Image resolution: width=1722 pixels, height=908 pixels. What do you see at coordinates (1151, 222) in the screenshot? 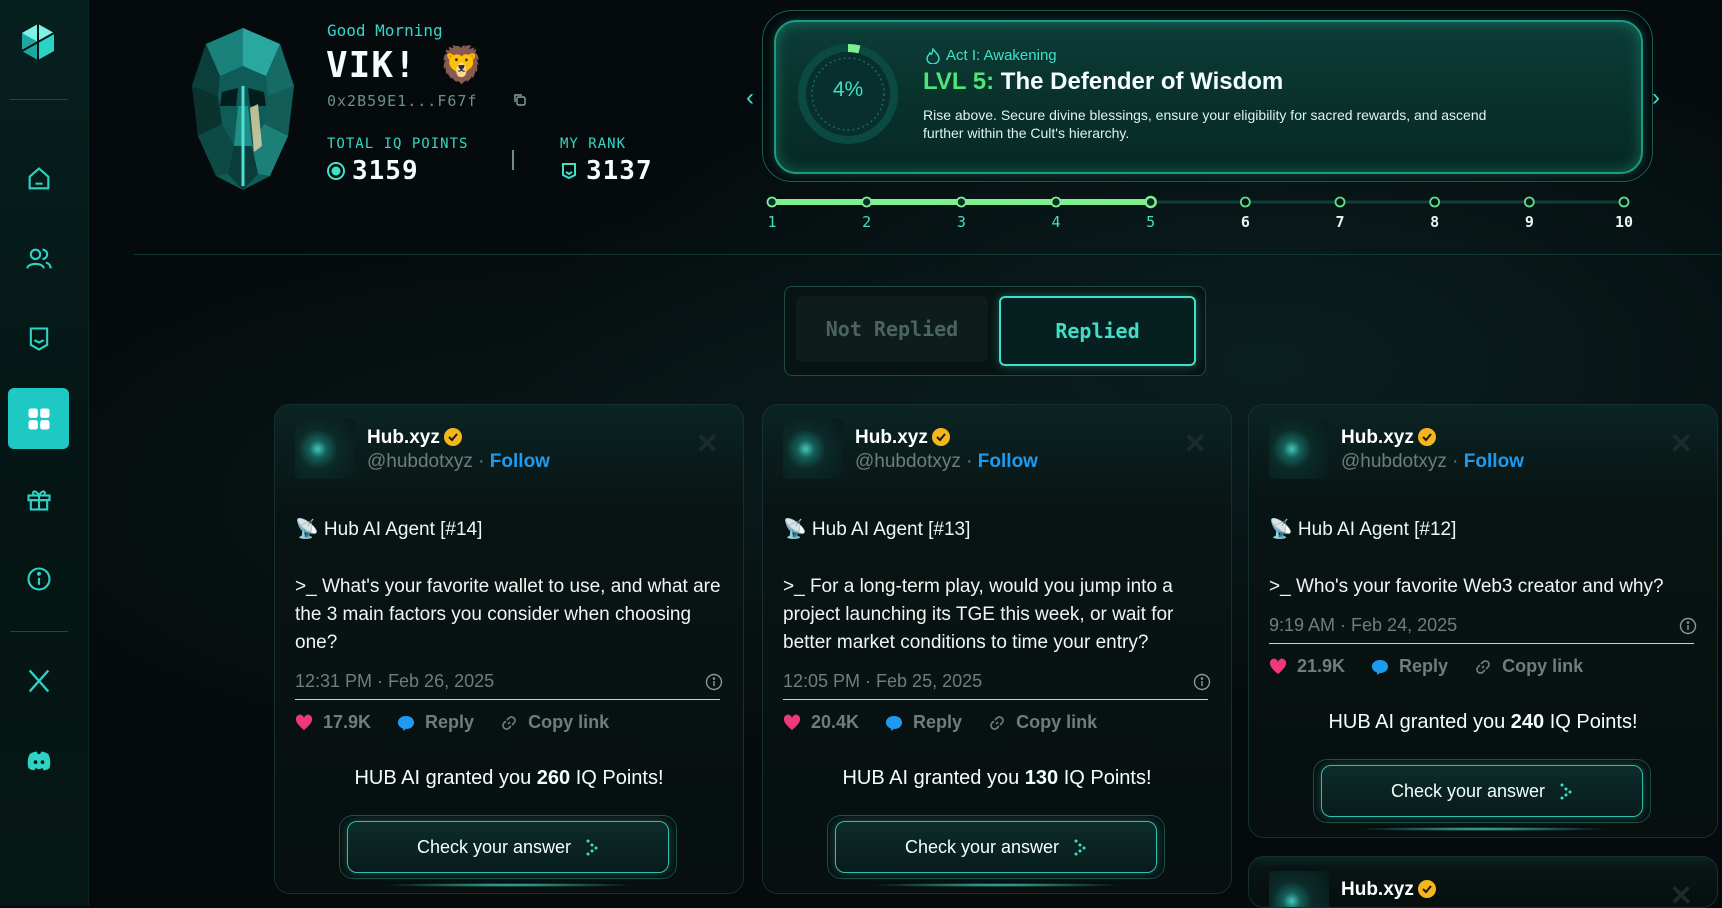
I see `progress-step-label: 5` at bounding box center [1151, 222].